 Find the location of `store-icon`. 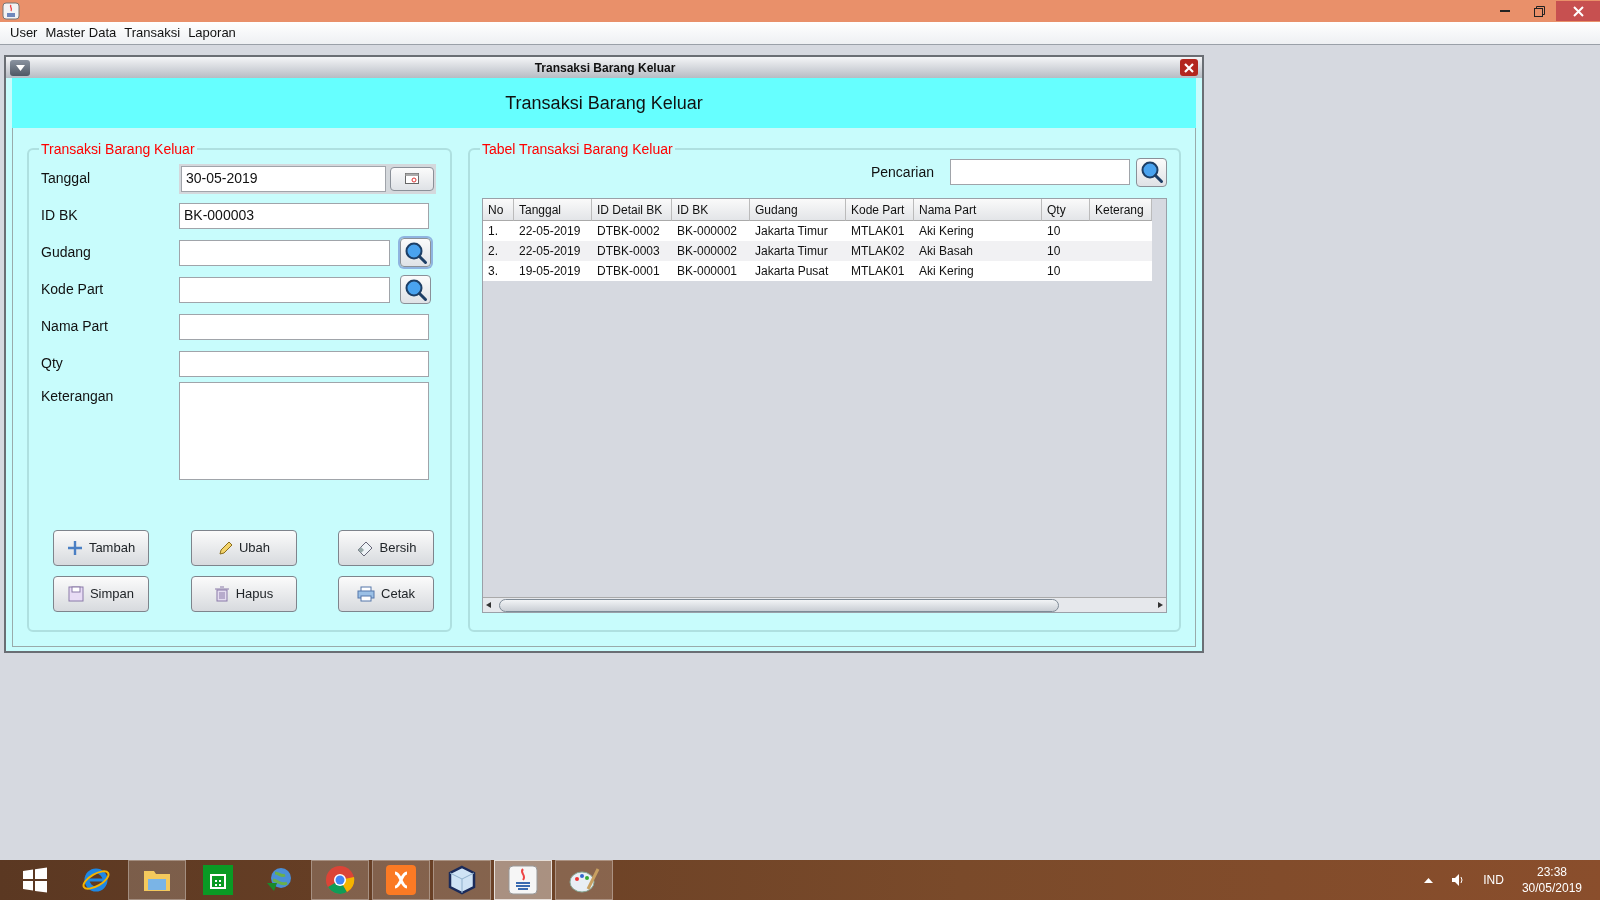

store-icon is located at coordinates (218, 880).